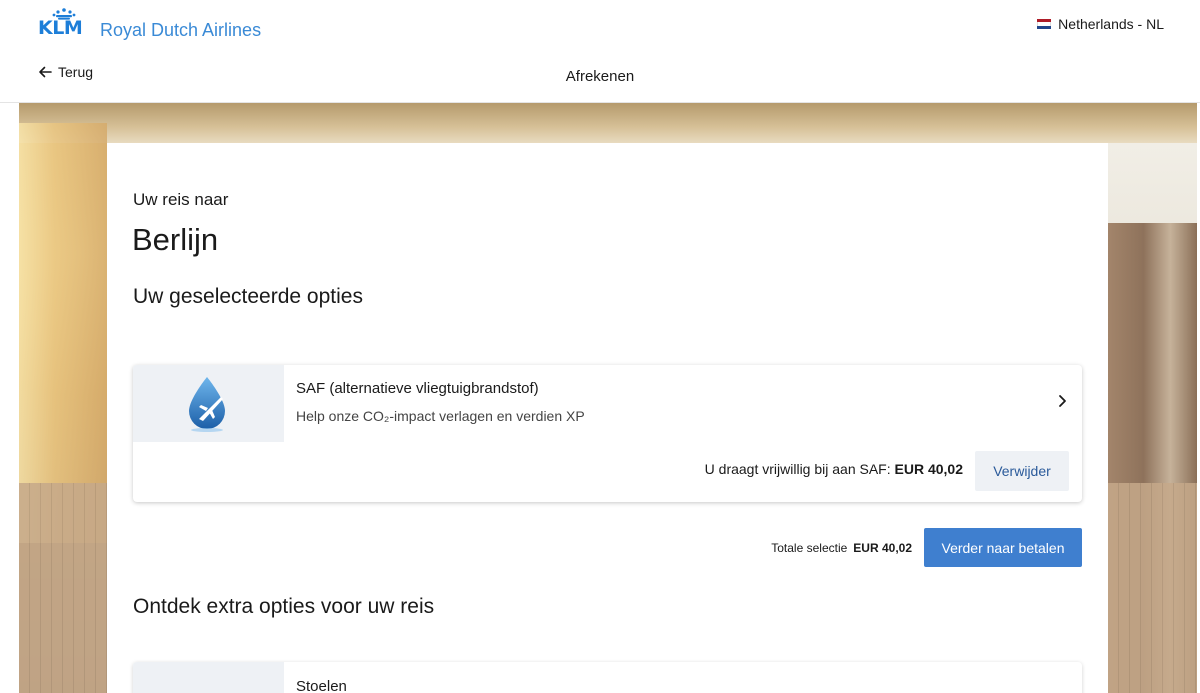 The height and width of the screenshot is (693, 1200). I want to click on klm-mark: KLM, so click(64, 23).